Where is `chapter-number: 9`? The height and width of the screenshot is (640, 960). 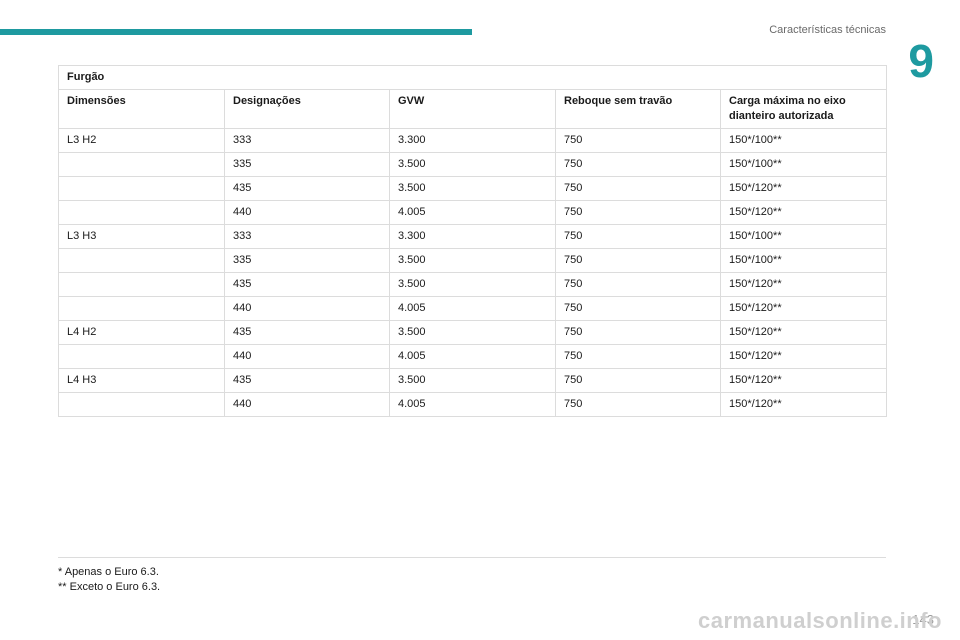 chapter-number: 9 is located at coordinates (921, 61).